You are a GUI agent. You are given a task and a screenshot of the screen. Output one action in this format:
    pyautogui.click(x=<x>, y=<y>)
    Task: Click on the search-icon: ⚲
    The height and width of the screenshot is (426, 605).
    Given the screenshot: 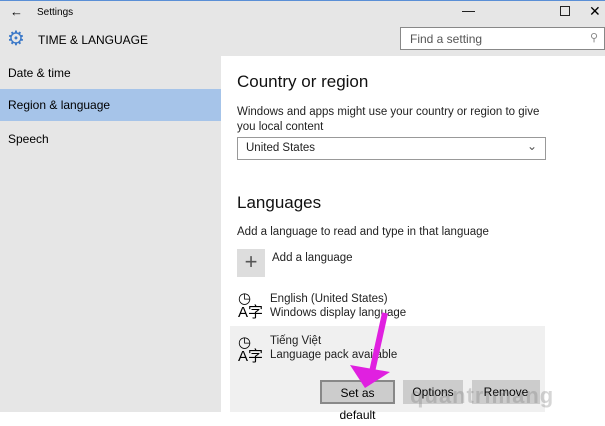 What is the action you would take?
    pyautogui.click(x=593, y=38)
    